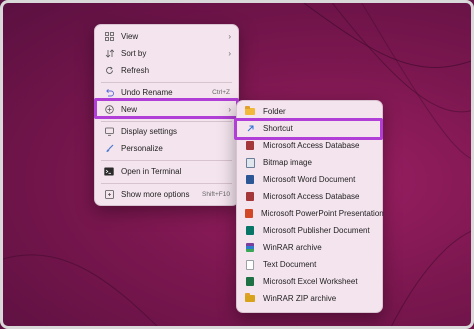  Describe the element at coordinates (250, 162) in the screenshot. I see `bitmap-icon` at that location.